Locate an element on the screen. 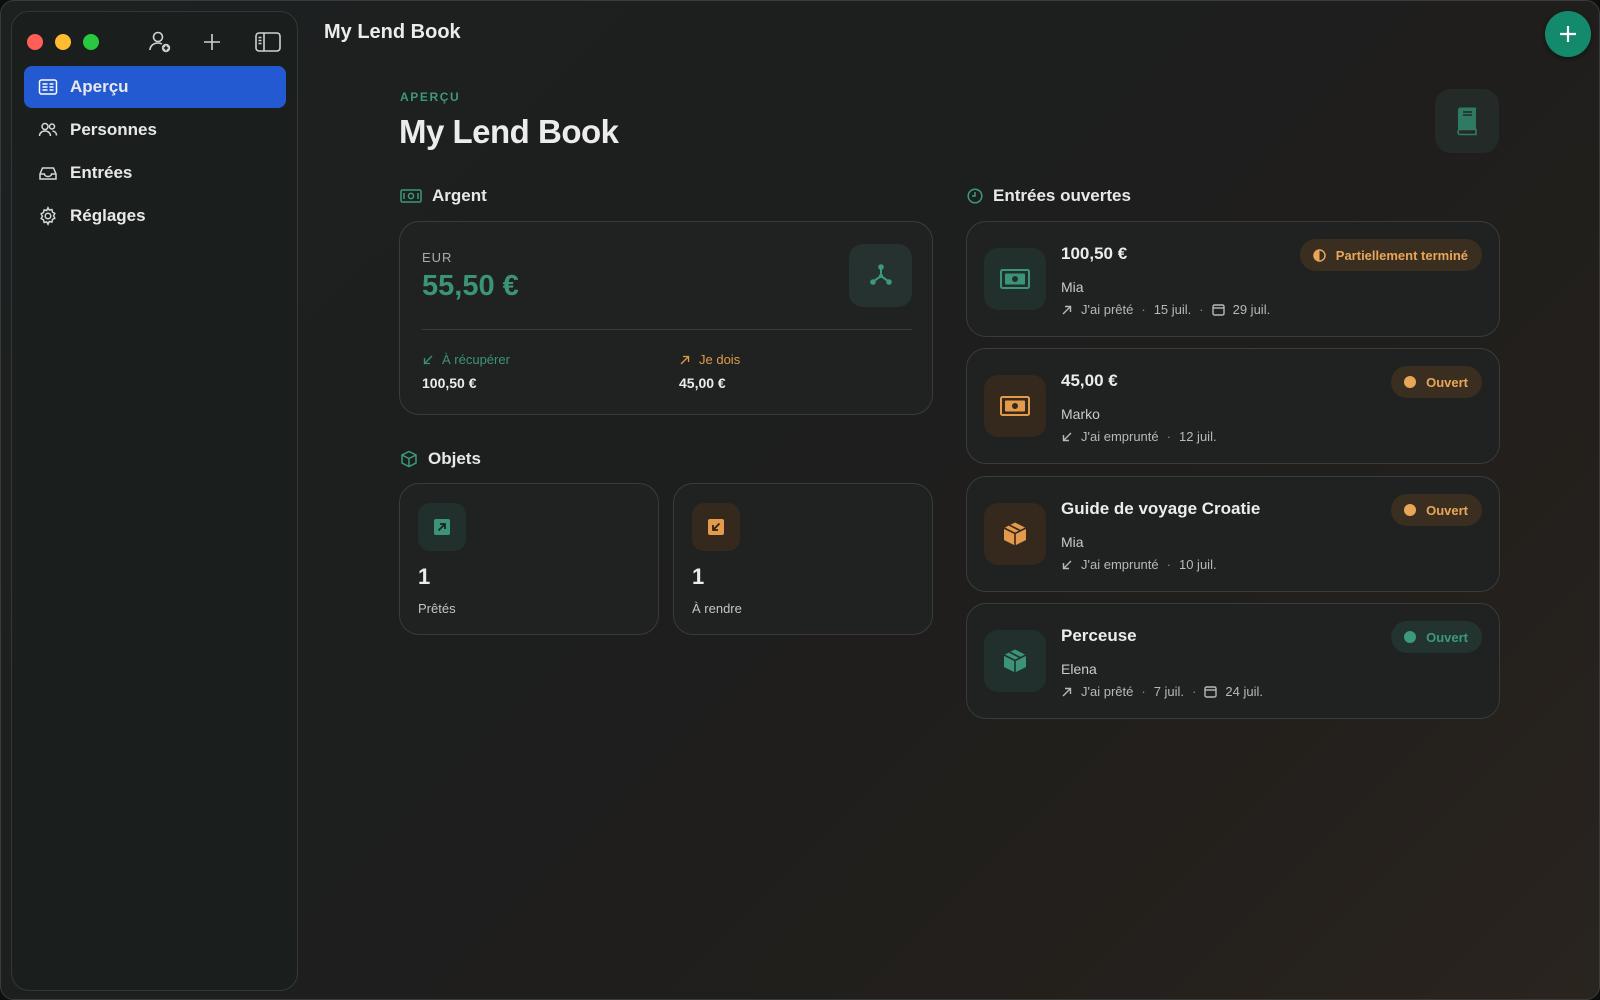  sidebar-item-apercu: Aperçu is located at coordinates (155, 87).